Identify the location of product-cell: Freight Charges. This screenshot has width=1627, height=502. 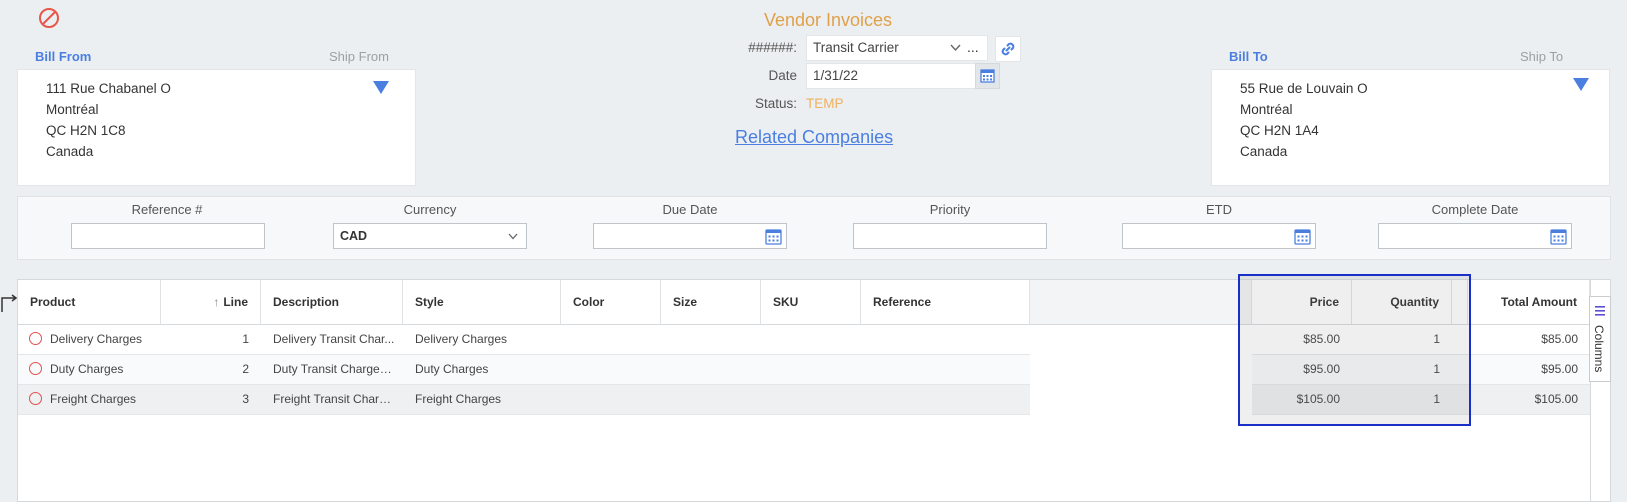
(93, 399).